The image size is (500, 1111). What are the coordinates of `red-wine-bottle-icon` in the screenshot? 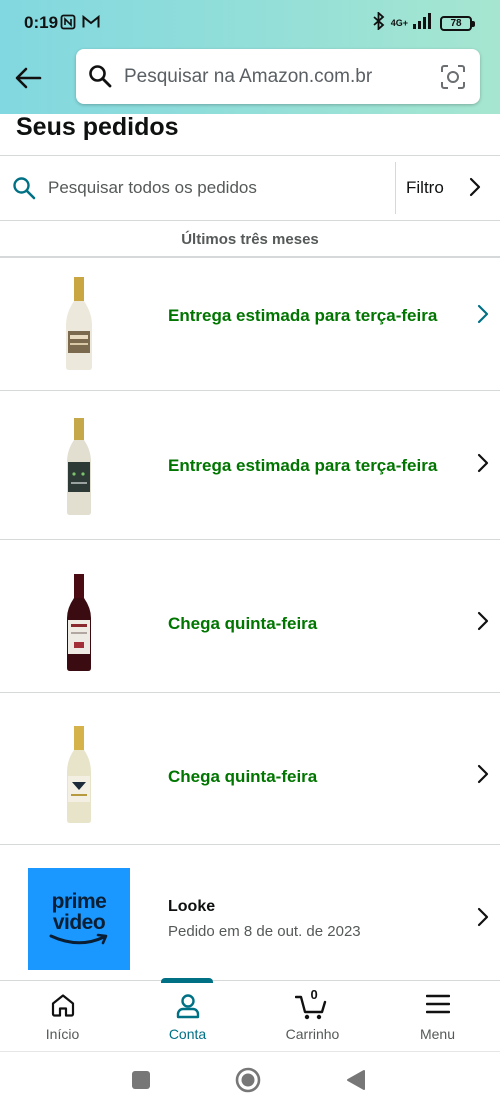 It's located at (79, 622).